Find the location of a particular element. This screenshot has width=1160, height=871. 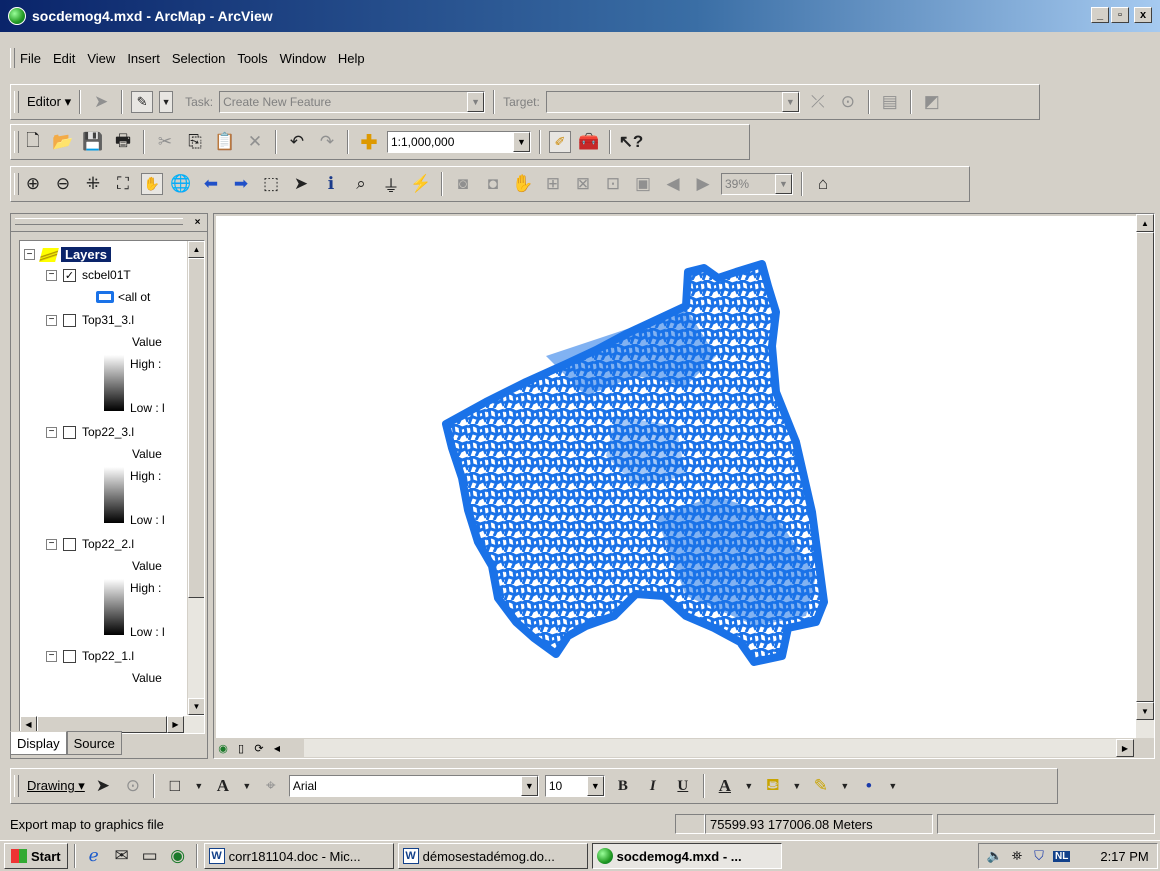

tab-display: Display is located at coordinates (38, 743).